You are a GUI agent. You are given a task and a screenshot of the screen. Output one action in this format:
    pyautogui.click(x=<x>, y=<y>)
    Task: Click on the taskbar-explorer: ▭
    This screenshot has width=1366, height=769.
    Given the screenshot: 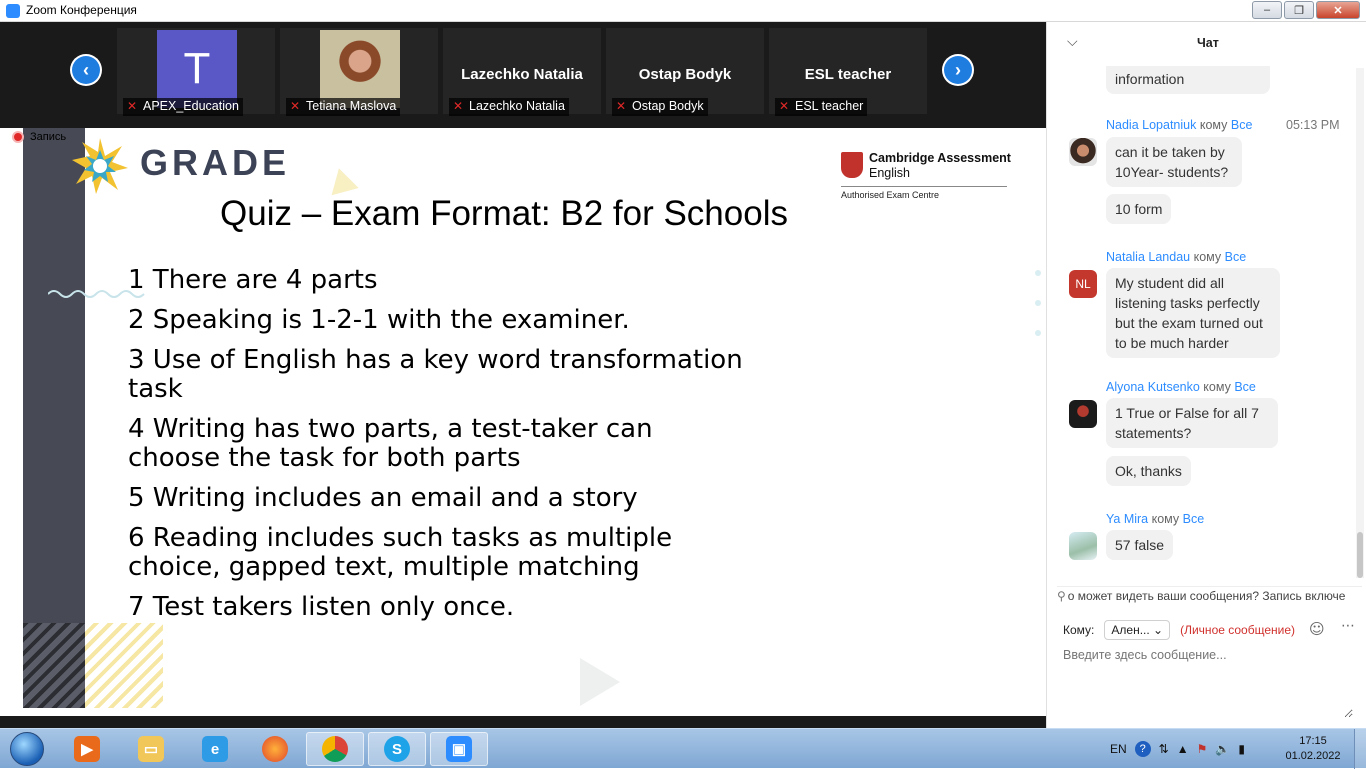 What is the action you would take?
    pyautogui.click(x=151, y=749)
    